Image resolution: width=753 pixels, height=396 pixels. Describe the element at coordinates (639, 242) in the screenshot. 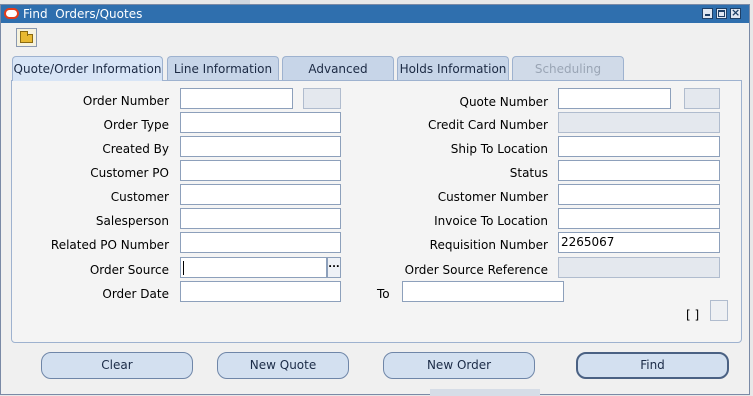

I see `requisition-number-field: 2265067` at that location.